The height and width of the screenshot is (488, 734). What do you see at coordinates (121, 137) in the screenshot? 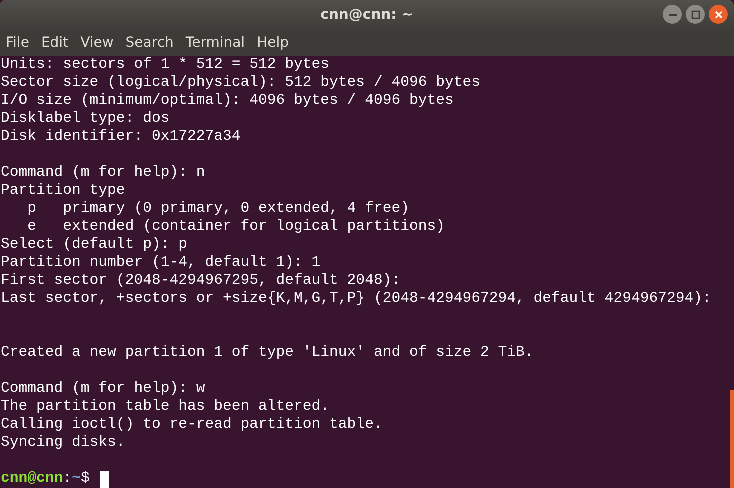
I see `terminal-line: Disk identifier: 0x17227a34` at bounding box center [121, 137].